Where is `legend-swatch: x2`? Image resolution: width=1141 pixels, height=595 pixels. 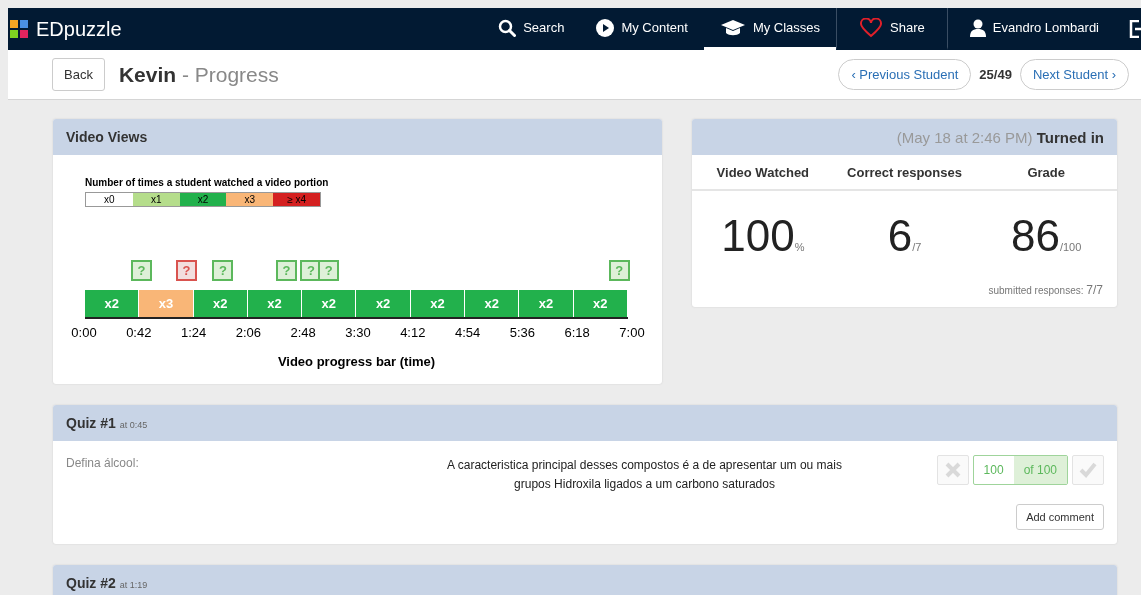
legend-swatch: x2 is located at coordinates (203, 199).